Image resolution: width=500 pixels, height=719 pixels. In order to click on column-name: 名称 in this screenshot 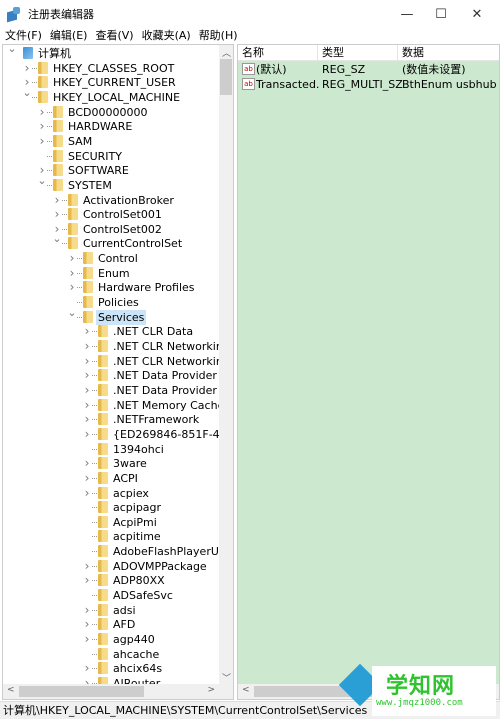, I will do `click(278, 53)`.